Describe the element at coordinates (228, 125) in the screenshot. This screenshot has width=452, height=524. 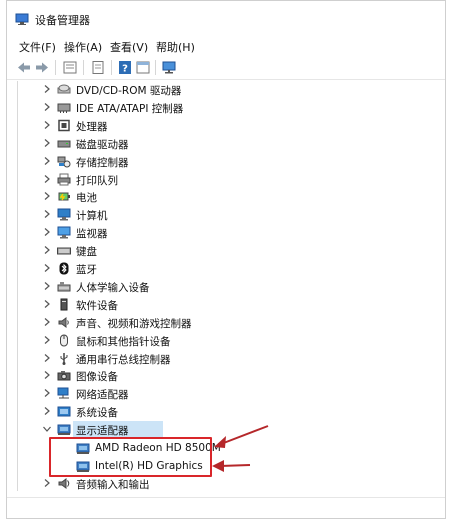
I see `tree-category: 处理器` at that location.